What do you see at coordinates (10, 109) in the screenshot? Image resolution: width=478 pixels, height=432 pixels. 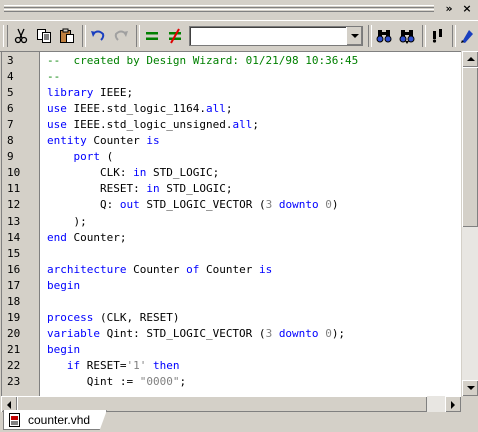 I see `line-number: 6` at bounding box center [10, 109].